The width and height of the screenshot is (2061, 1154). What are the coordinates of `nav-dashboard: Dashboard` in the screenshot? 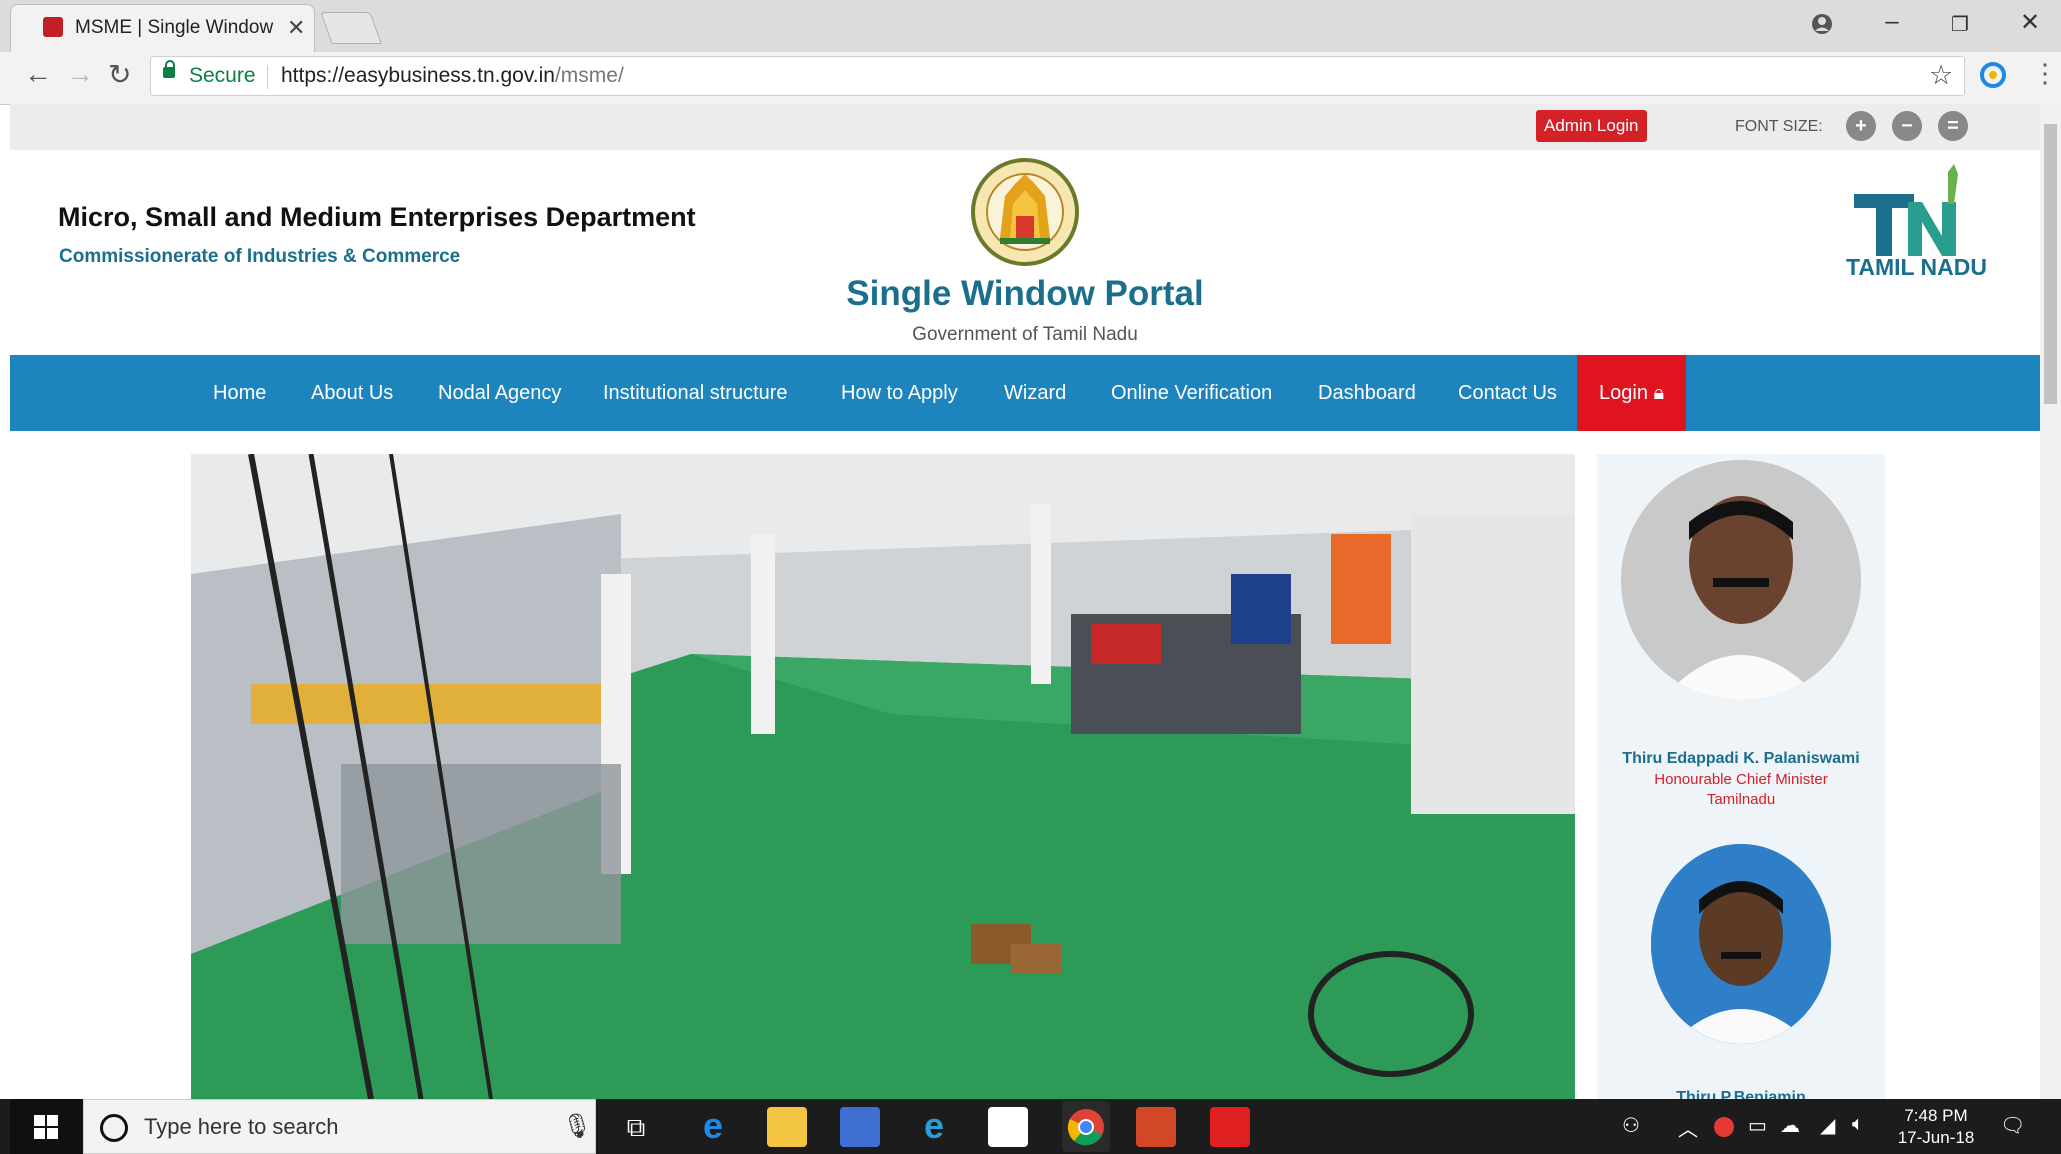 It's located at (1367, 393).